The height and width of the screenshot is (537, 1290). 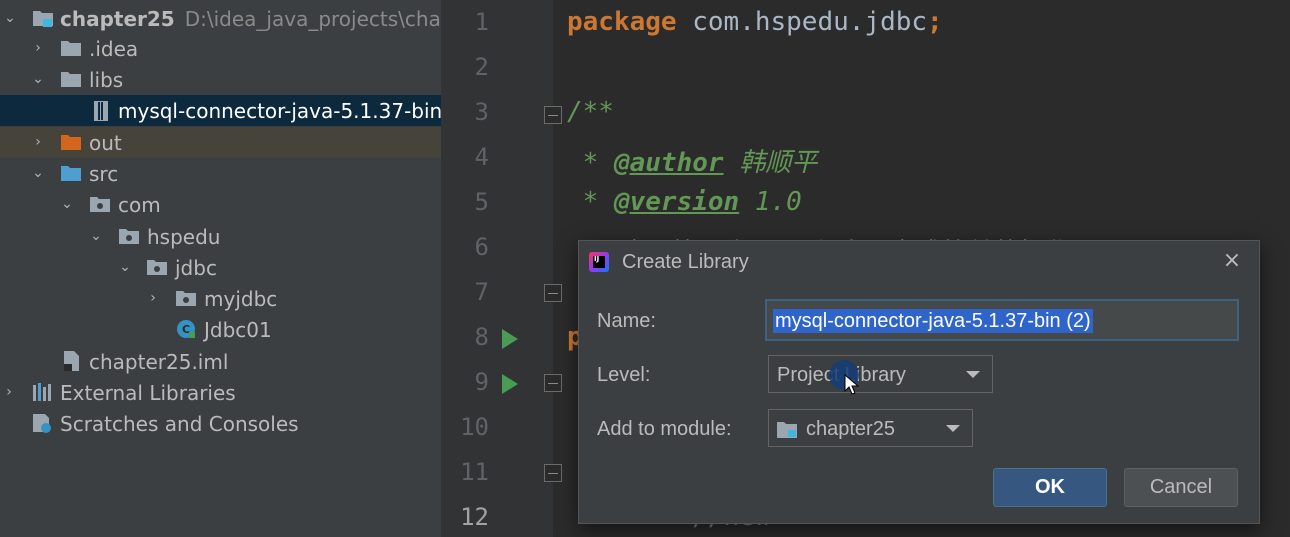 What do you see at coordinates (481, 382) in the screenshot?
I see `line-number: 9` at bounding box center [481, 382].